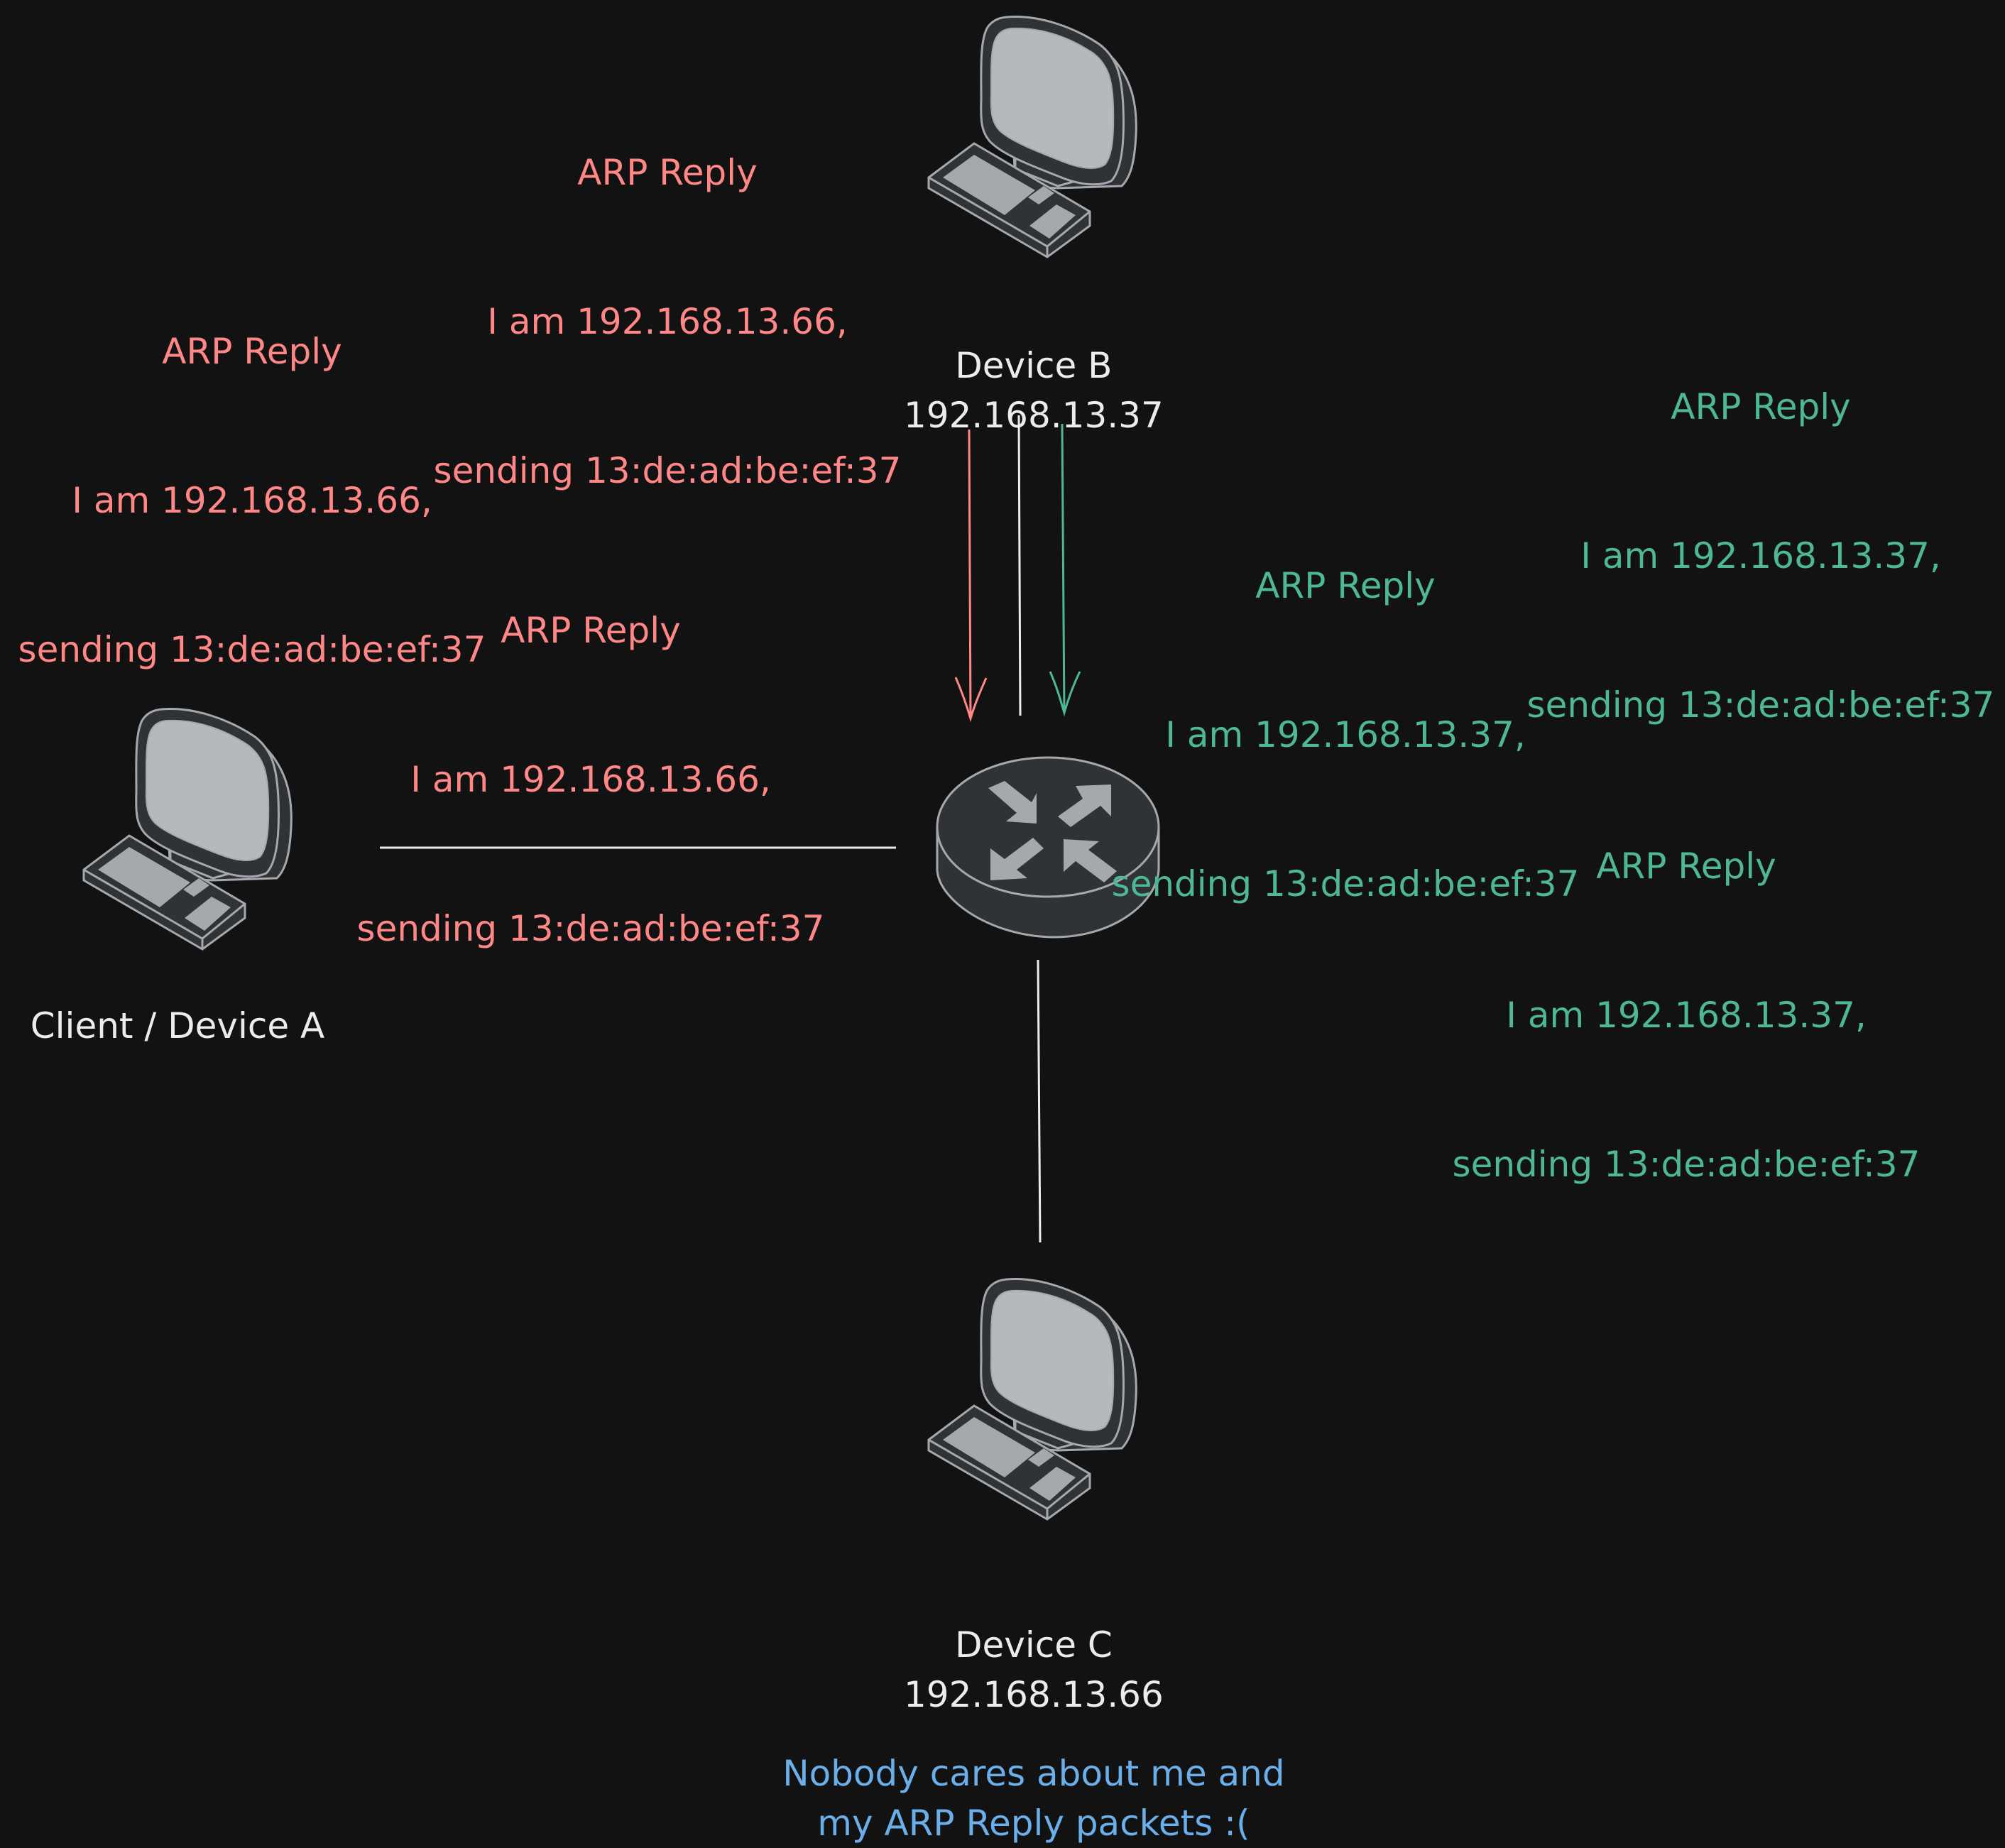  Describe the element at coordinates (1033, 1773) in the screenshot. I see `comment-line-1: Nobody cares about me and` at that location.